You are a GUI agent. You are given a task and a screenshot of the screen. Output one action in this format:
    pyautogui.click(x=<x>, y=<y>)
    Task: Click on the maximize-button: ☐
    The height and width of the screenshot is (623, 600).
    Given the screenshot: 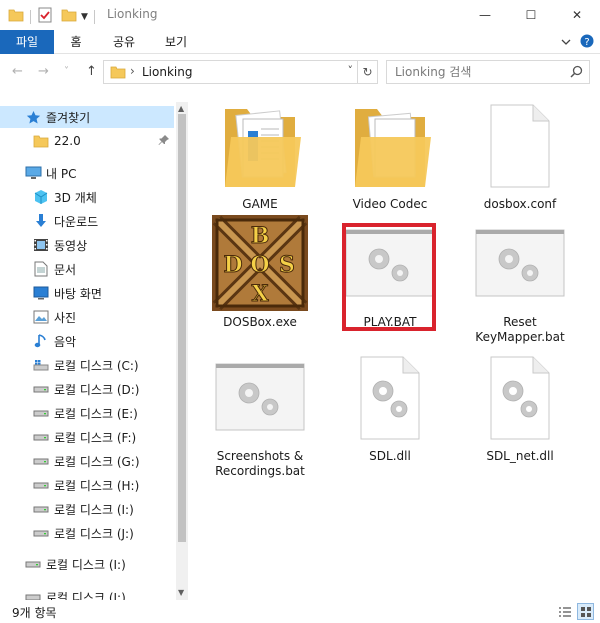 What is the action you would take?
    pyautogui.click(x=531, y=15)
    